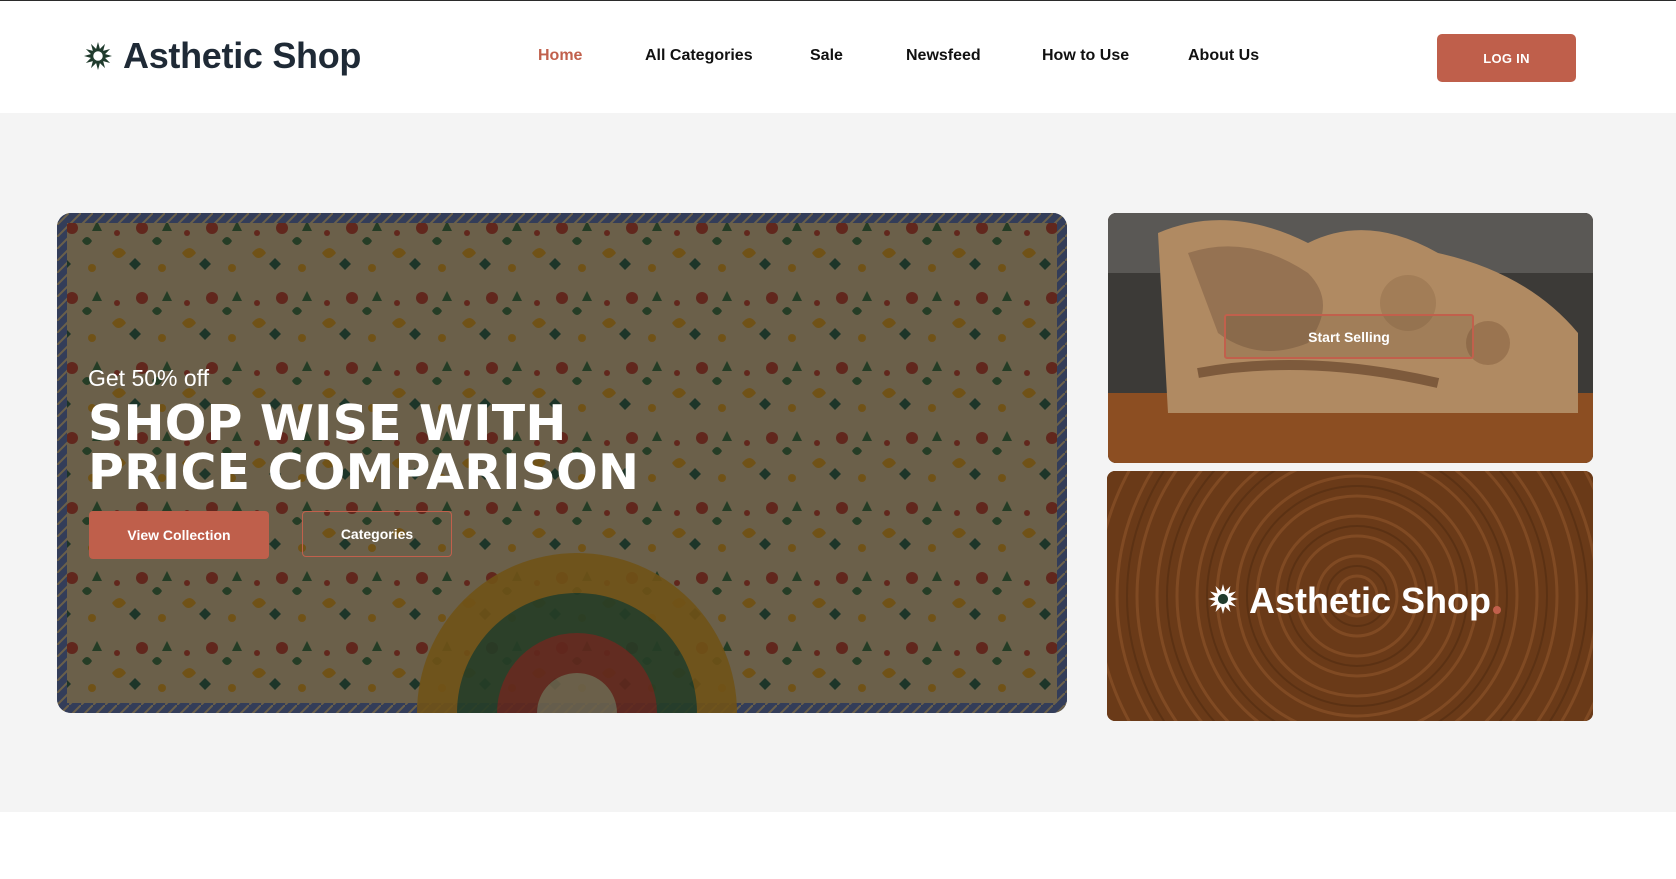 Image resolution: width=1676 pixels, height=879 pixels. I want to click on nav-item-newsfeed: Newsfeed, so click(943, 56).